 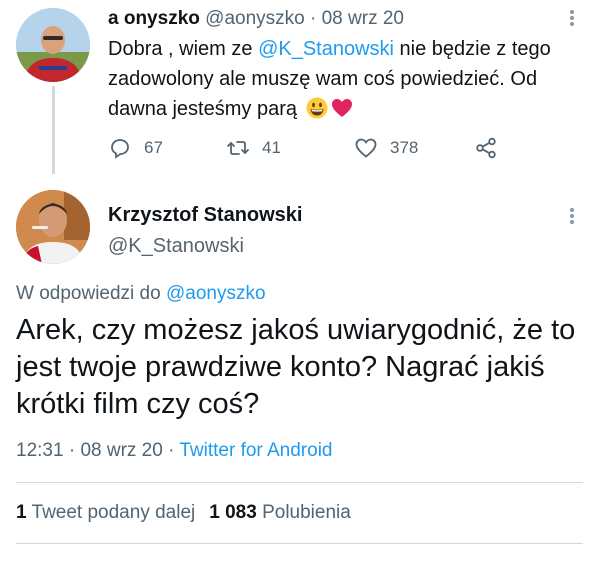 I want to click on tweet-header: a onyszko @aonyszko · 08 wrz 20, so click(x=256, y=19).